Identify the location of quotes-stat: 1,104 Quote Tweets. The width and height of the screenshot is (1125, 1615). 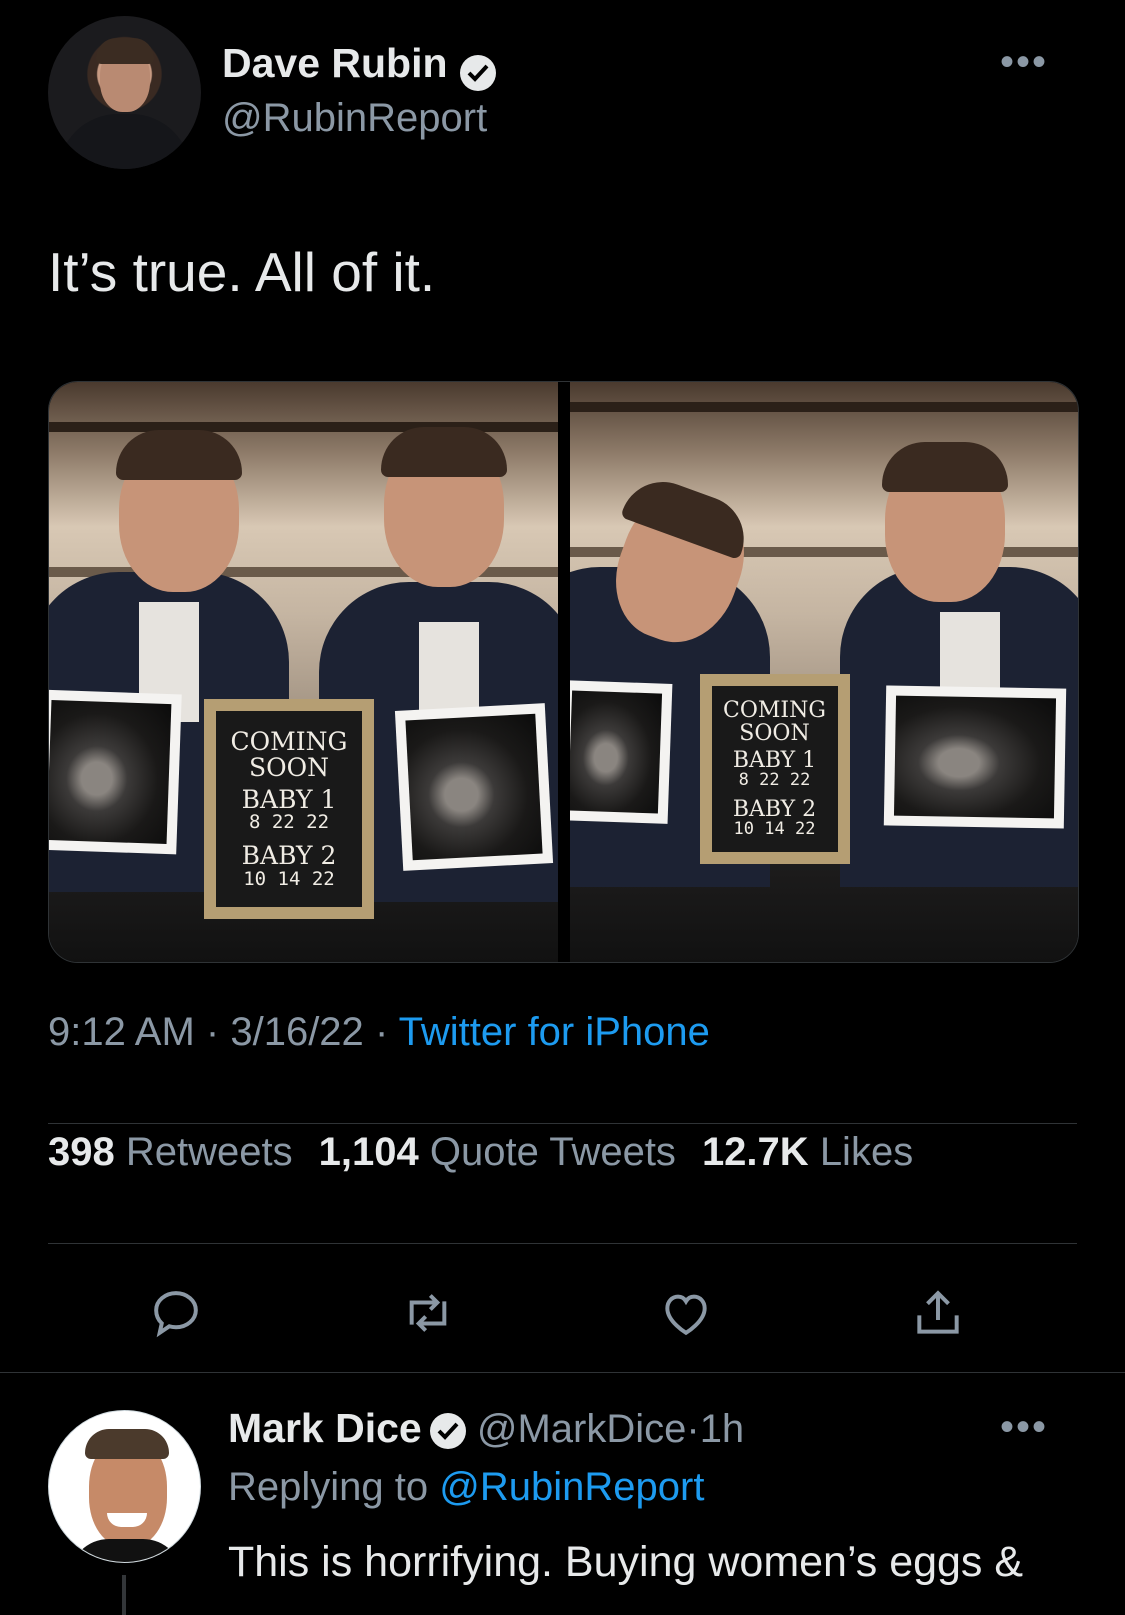
(497, 1152).